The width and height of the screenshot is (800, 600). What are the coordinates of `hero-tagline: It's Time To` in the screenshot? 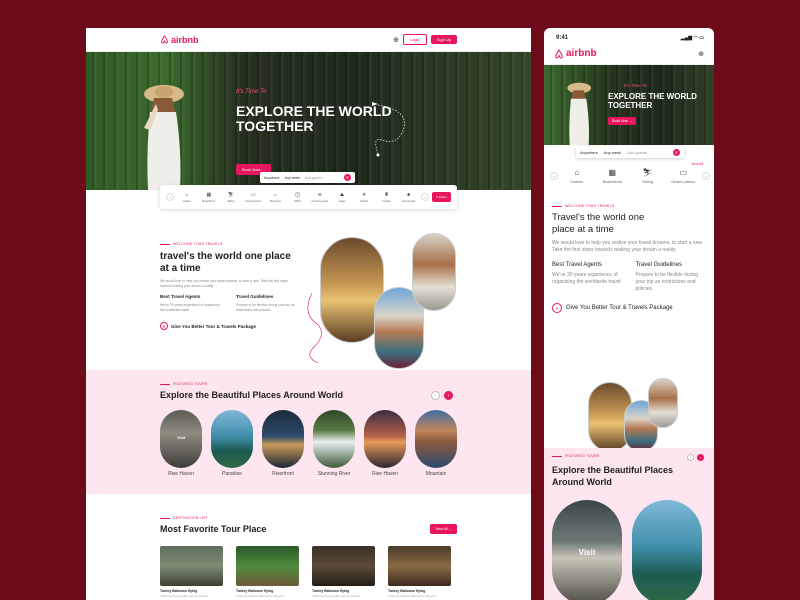 It's located at (635, 85).